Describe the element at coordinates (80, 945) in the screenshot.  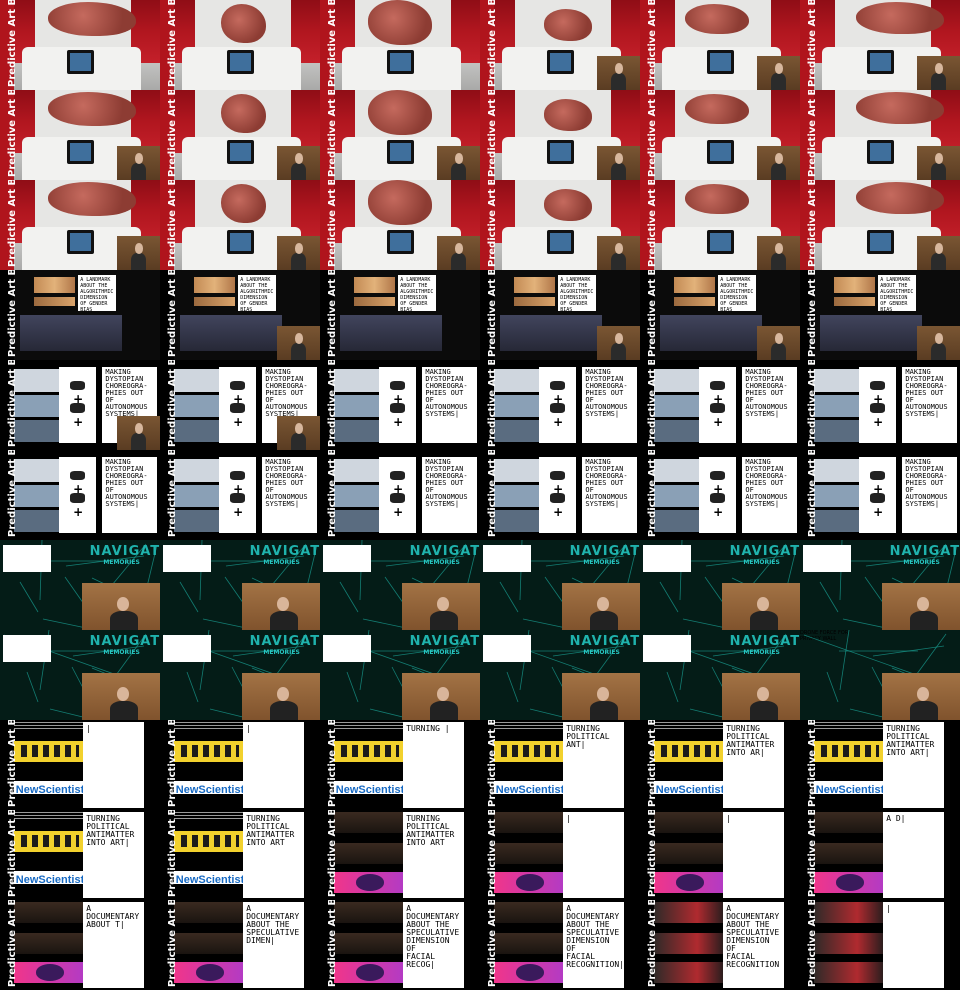
I see `typing-slide: A DOCUMENTARY ABOUT T|` at that location.